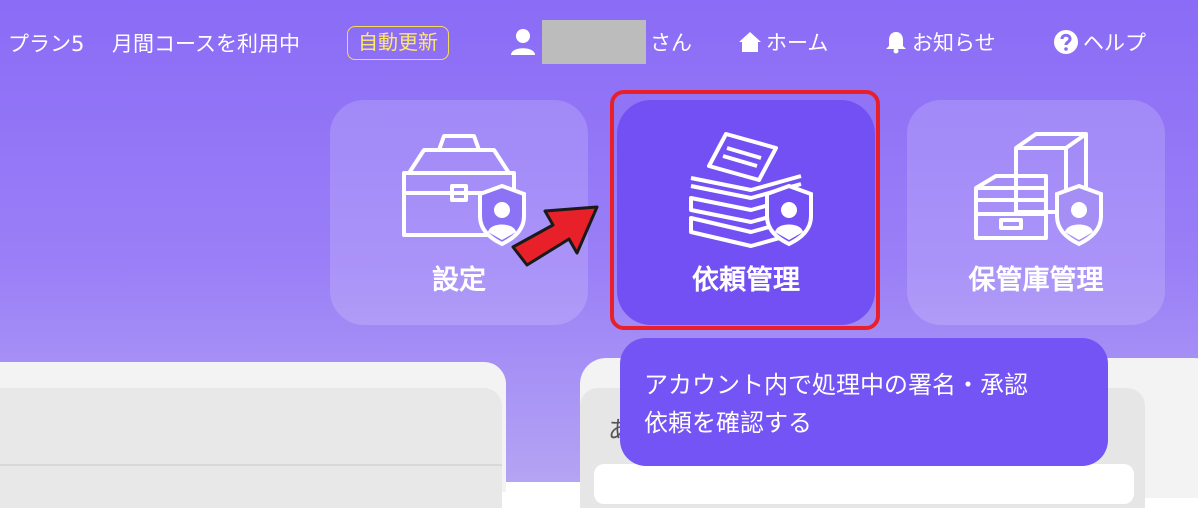  I want to click on course-status: 月間コースを利用中, so click(206, 44).